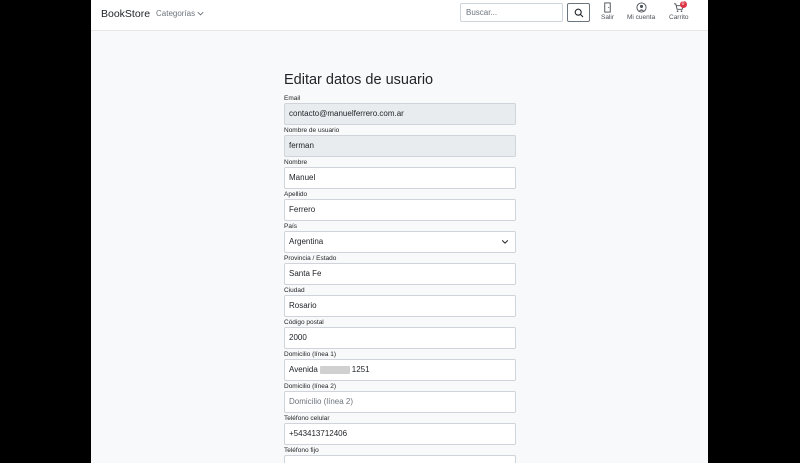 This screenshot has height=463, width=800. I want to click on landline-label: Teléfono fijo, so click(301, 450).